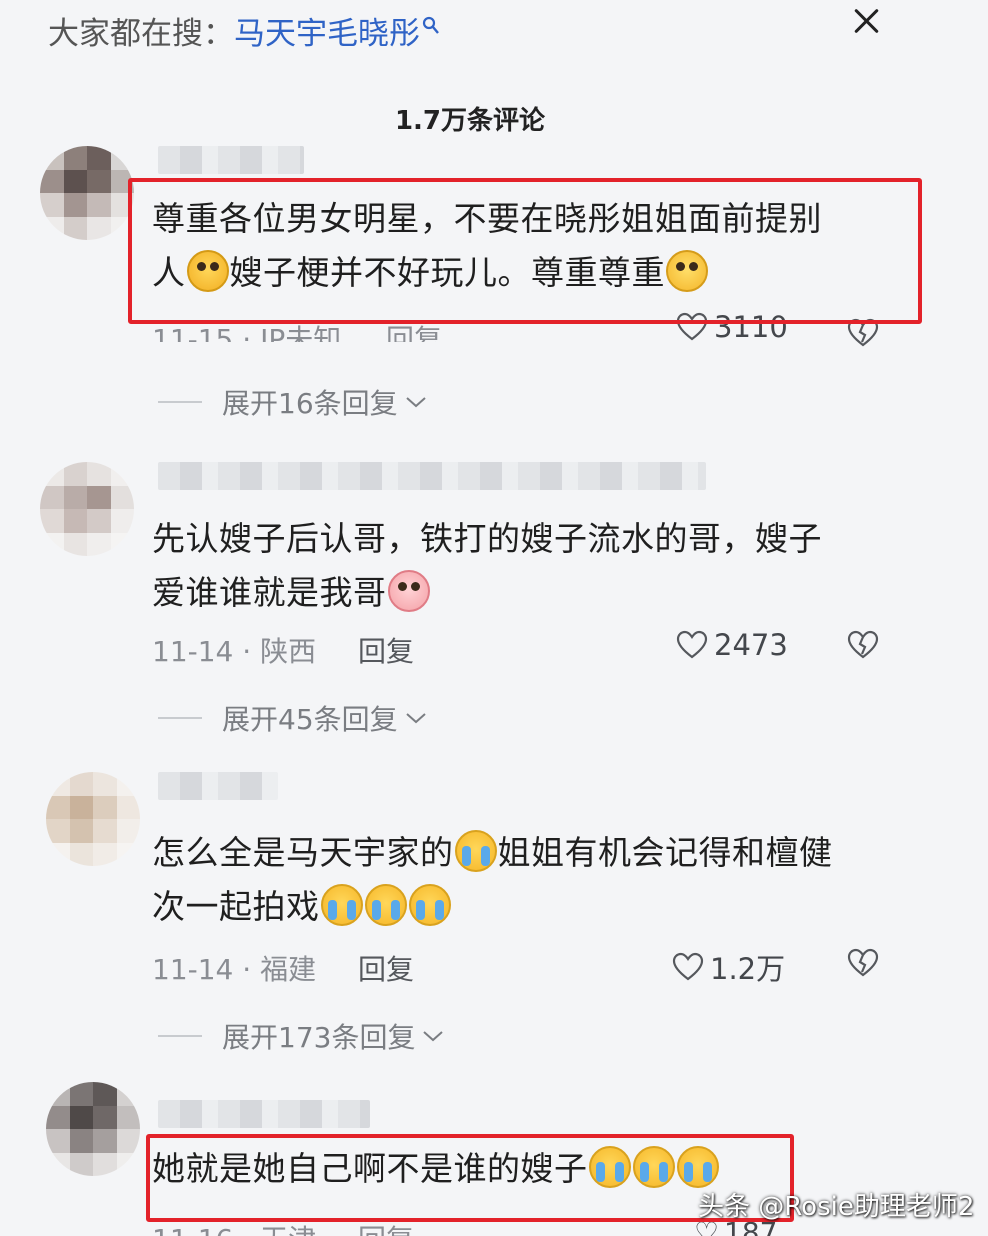 This screenshot has width=988, height=1236. Describe the element at coordinates (867, 21) in the screenshot. I see `close-icon` at that location.